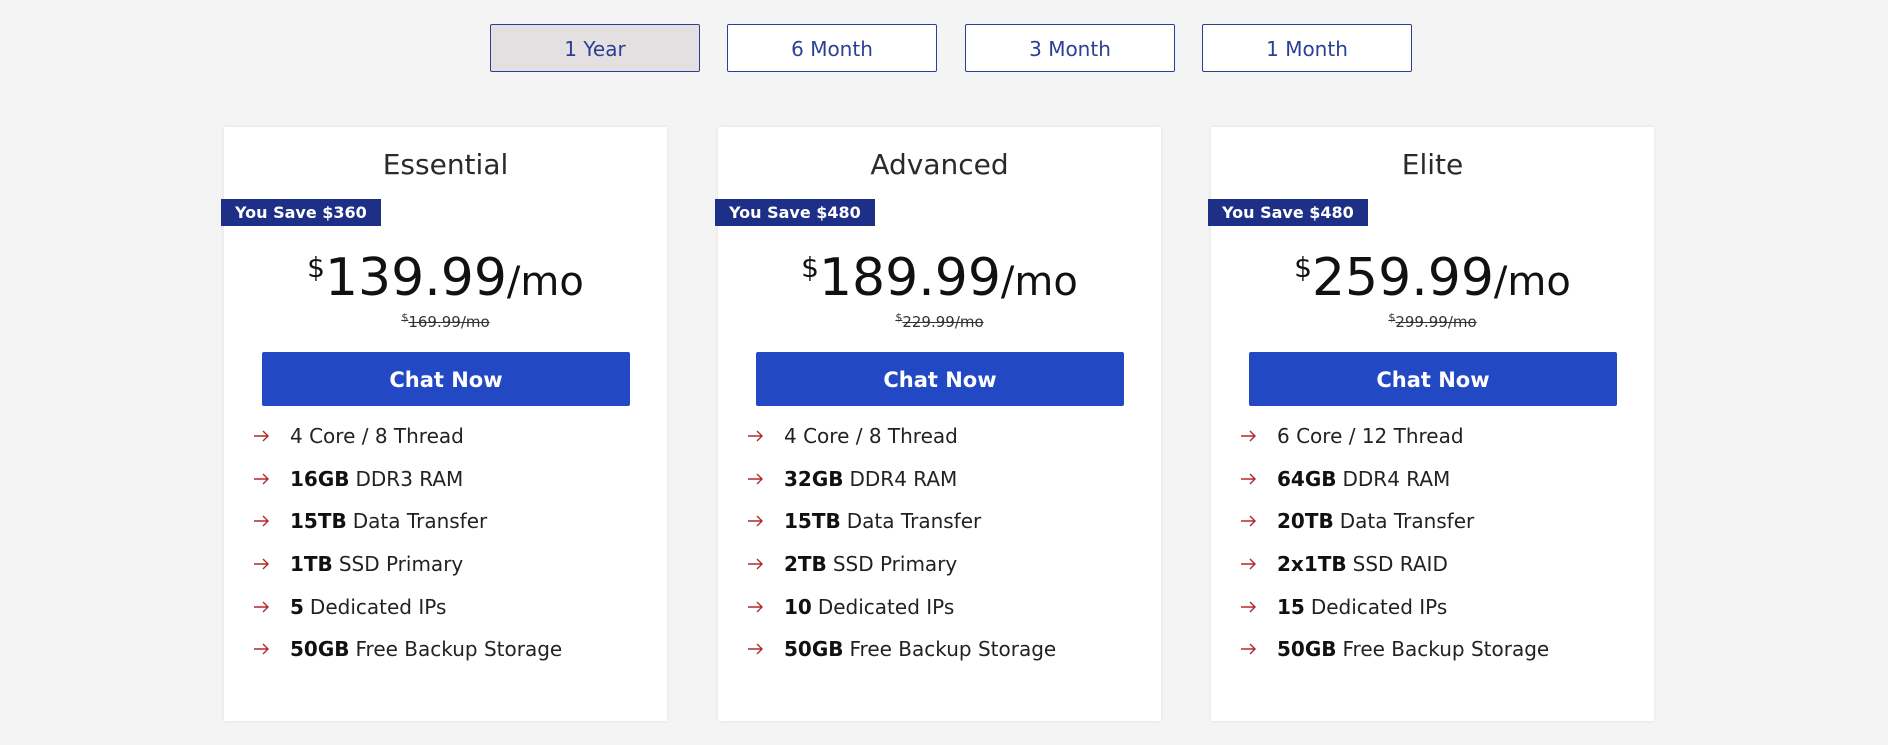 This screenshot has height=745, width=1888. What do you see at coordinates (1070, 48) in the screenshot?
I see `tab-3-month: 3 Month` at bounding box center [1070, 48].